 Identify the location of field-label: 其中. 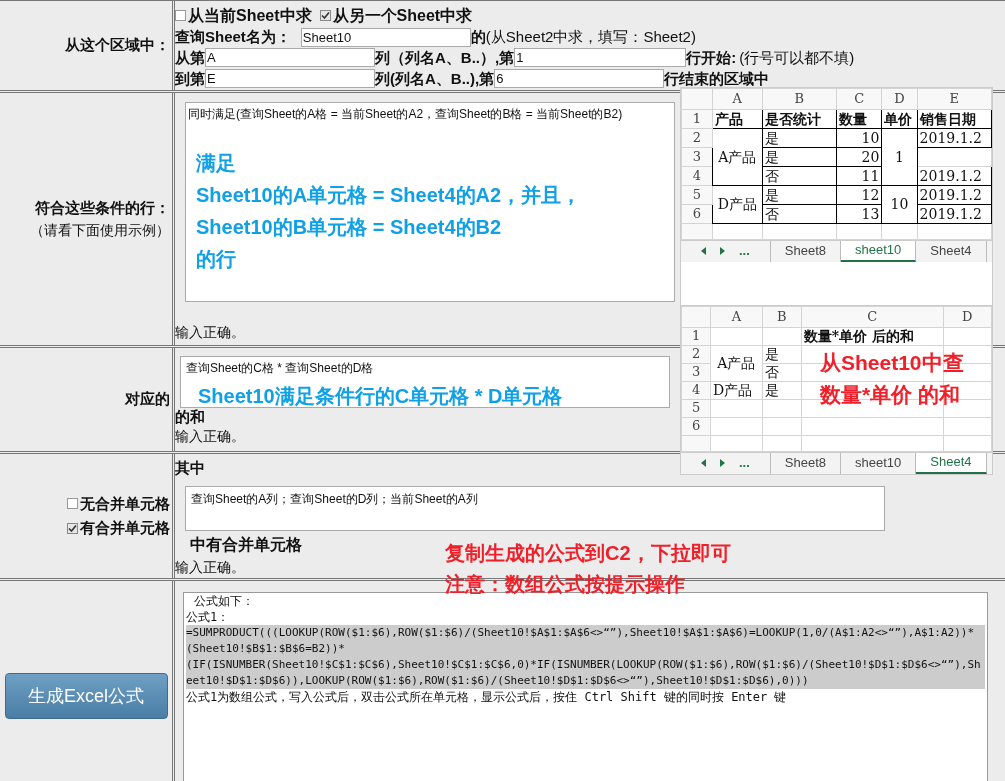
(190, 468).